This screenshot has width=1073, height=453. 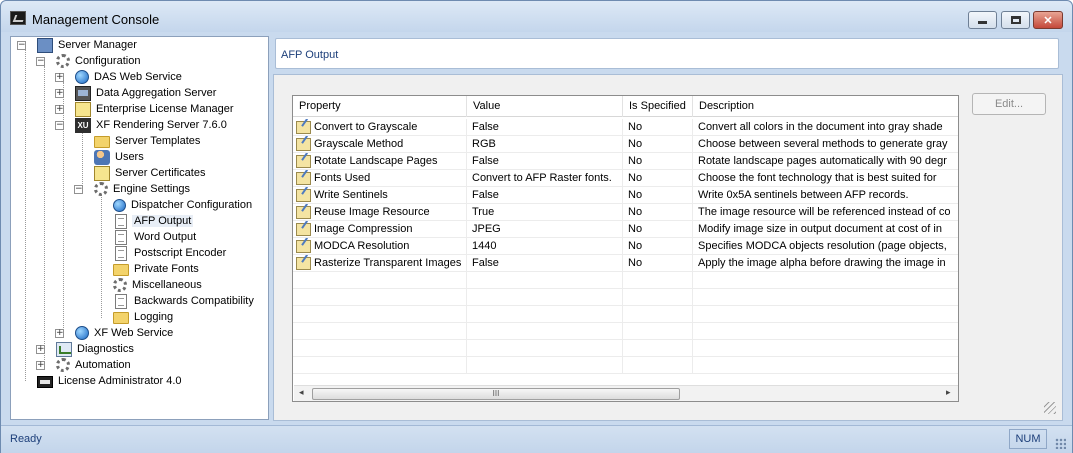 What do you see at coordinates (380, 106) in the screenshot?
I see `column-header-property: Property` at bounding box center [380, 106].